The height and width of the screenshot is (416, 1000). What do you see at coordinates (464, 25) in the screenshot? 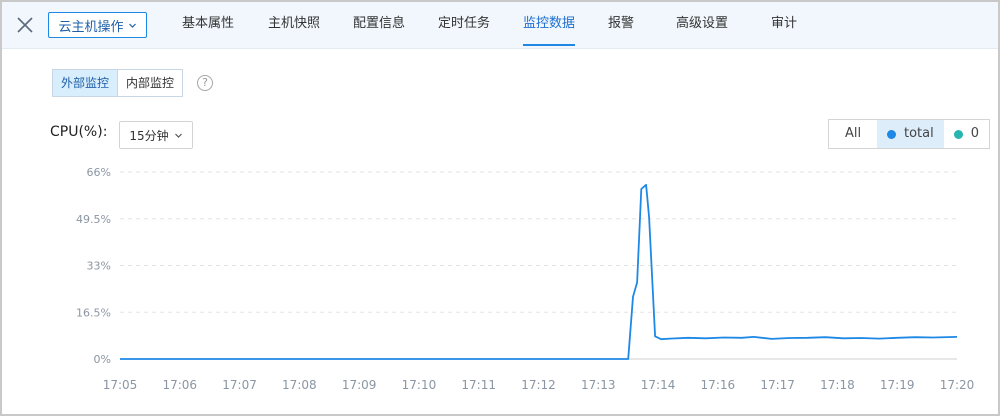
I see `tab-scheduled-tasks: 定时任务` at bounding box center [464, 25].